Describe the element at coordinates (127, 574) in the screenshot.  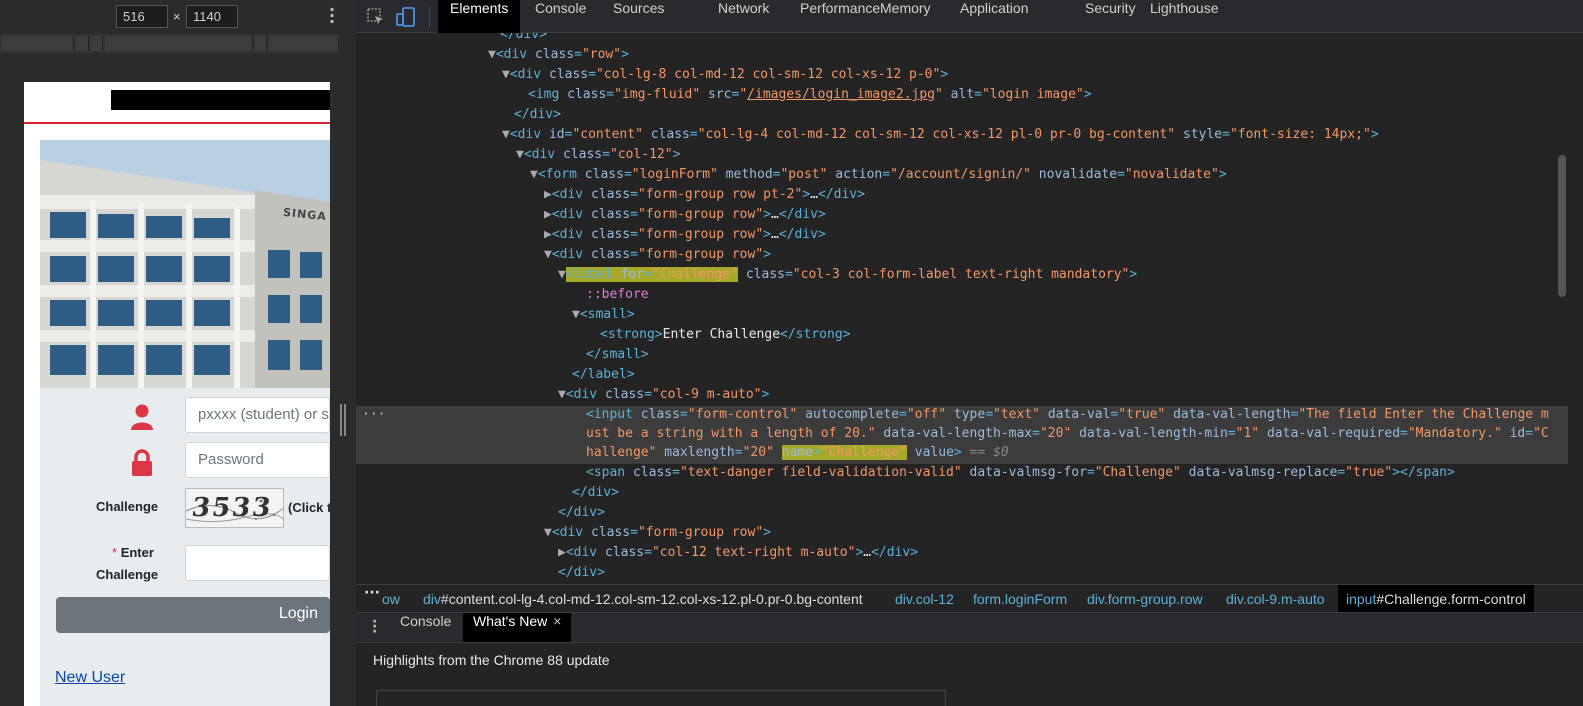
I see `enter-challenge-line2: Challenge` at that location.